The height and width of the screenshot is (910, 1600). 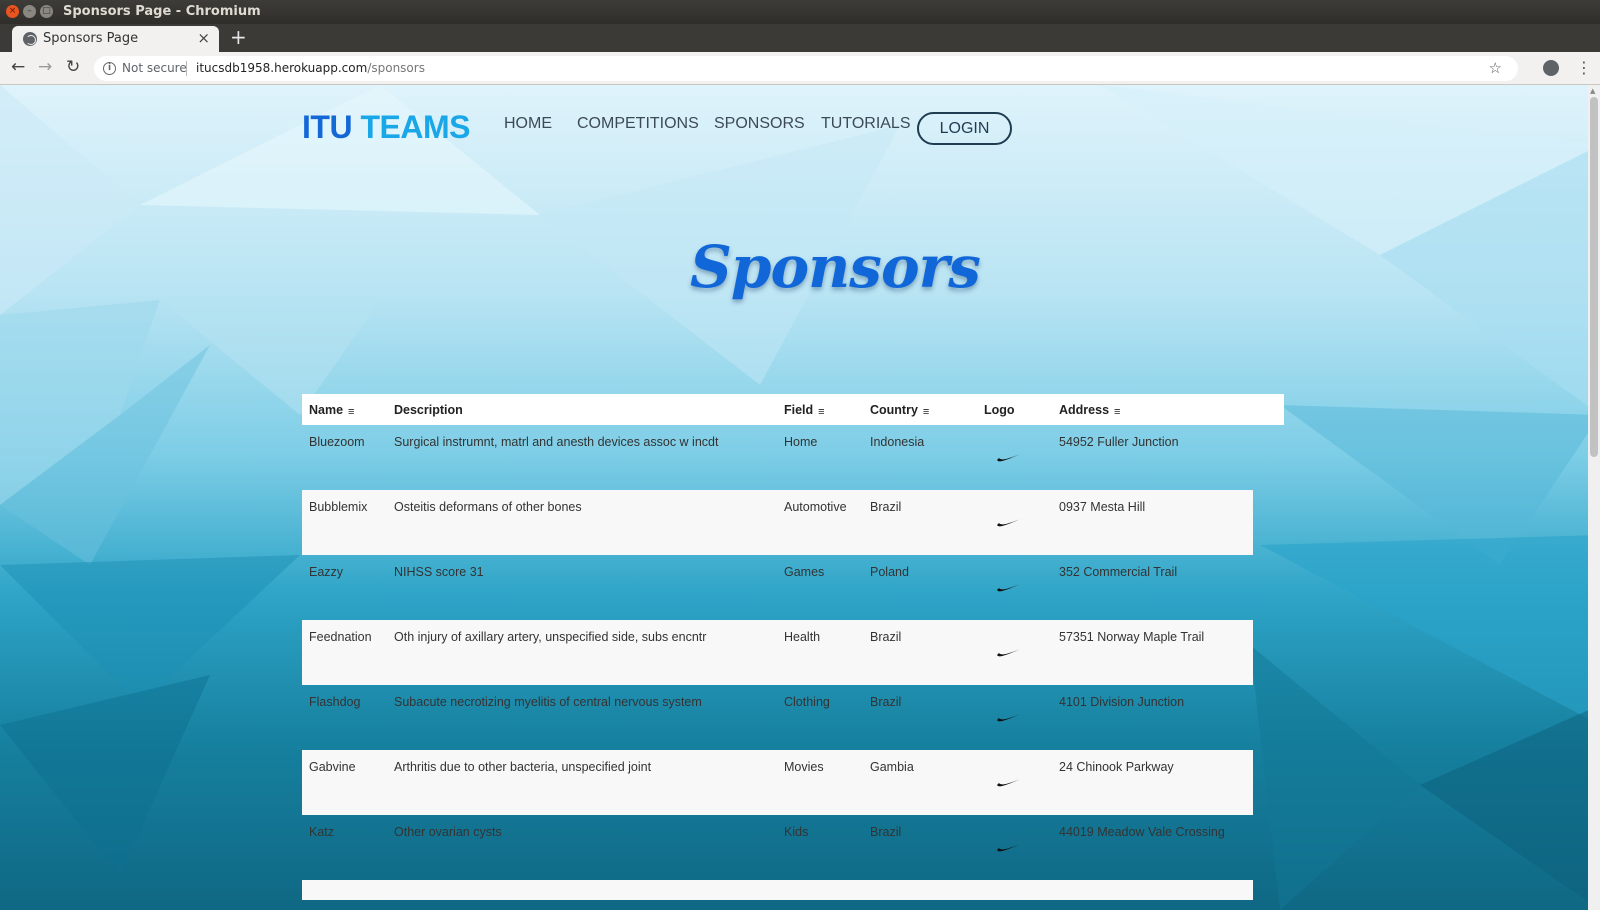 What do you see at coordinates (29, 11) in the screenshot?
I see `window-minimize-button: –` at bounding box center [29, 11].